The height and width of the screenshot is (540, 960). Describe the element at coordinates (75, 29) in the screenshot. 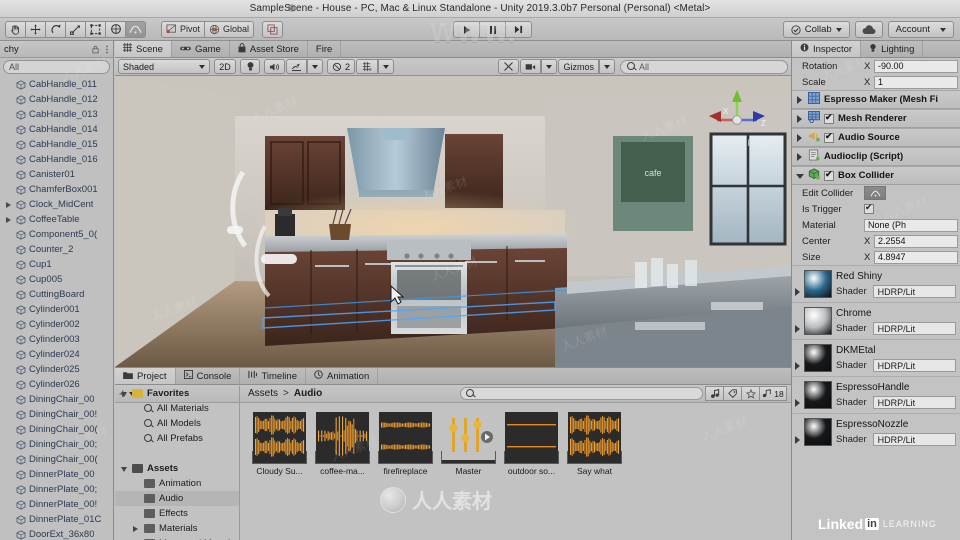

I see `scale-tool-button` at that location.